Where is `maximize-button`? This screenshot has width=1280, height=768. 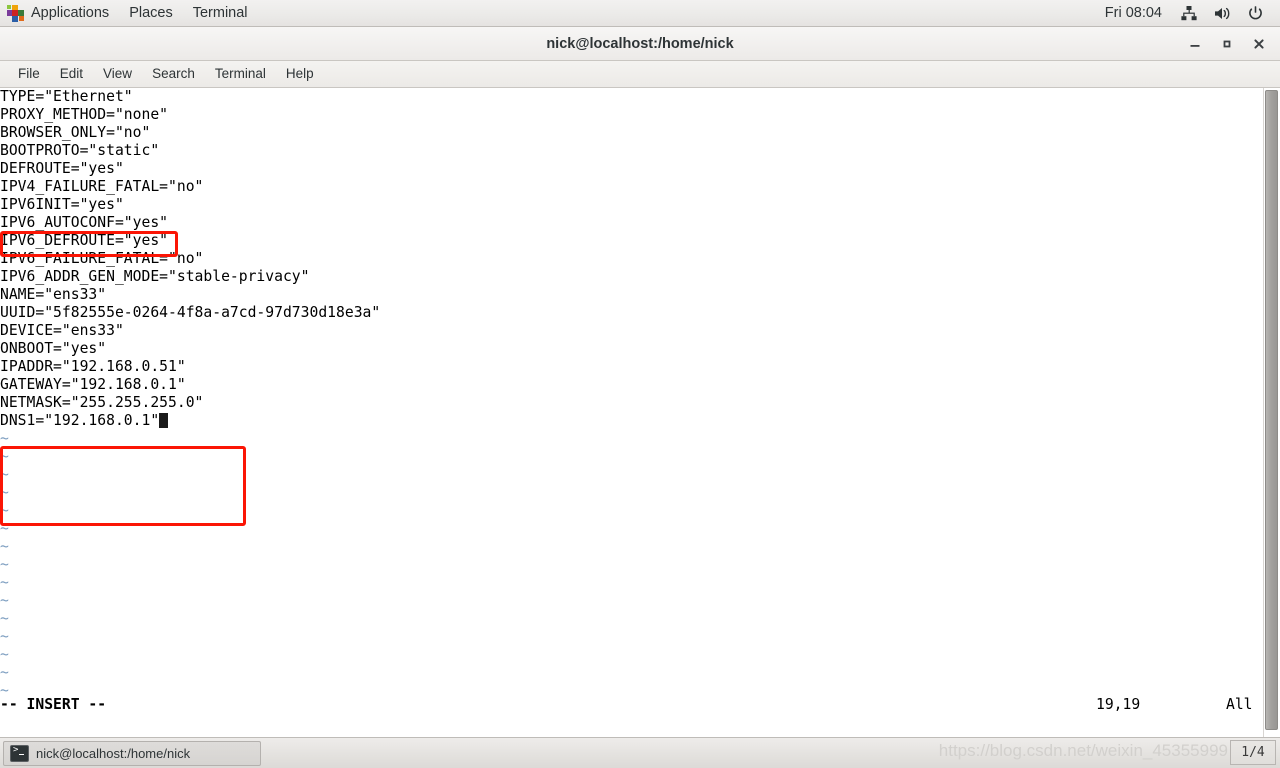
maximize-button is located at coordinates (1227, 44).